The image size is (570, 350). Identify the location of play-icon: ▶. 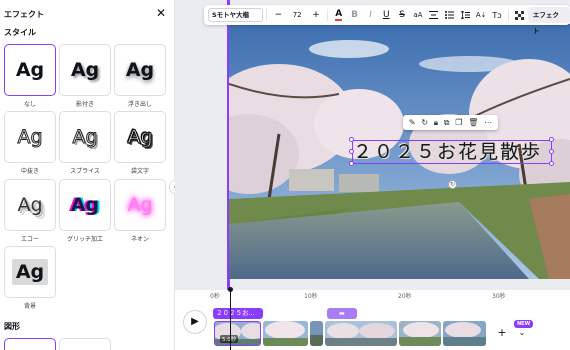
(195, 321).